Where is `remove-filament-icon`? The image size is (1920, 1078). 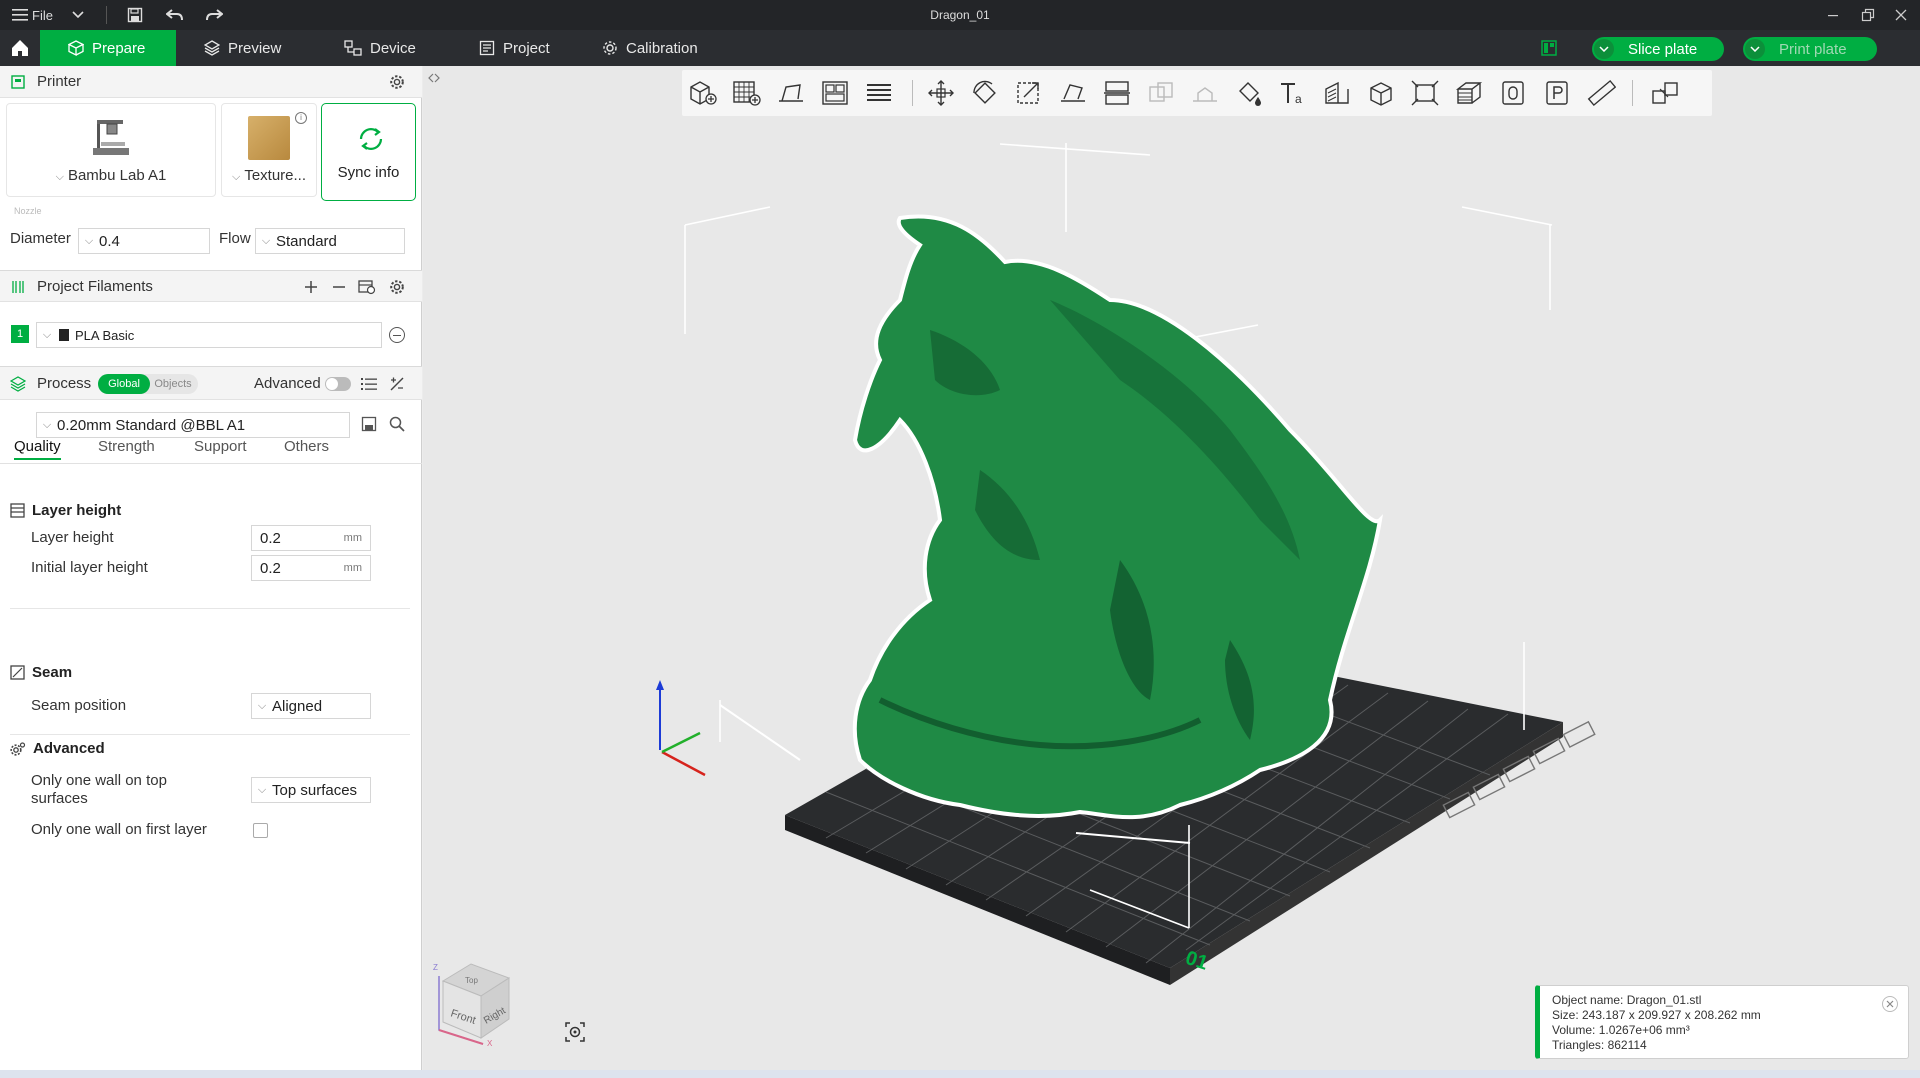
remove-filament-icon is located at coordinates (397, 335).